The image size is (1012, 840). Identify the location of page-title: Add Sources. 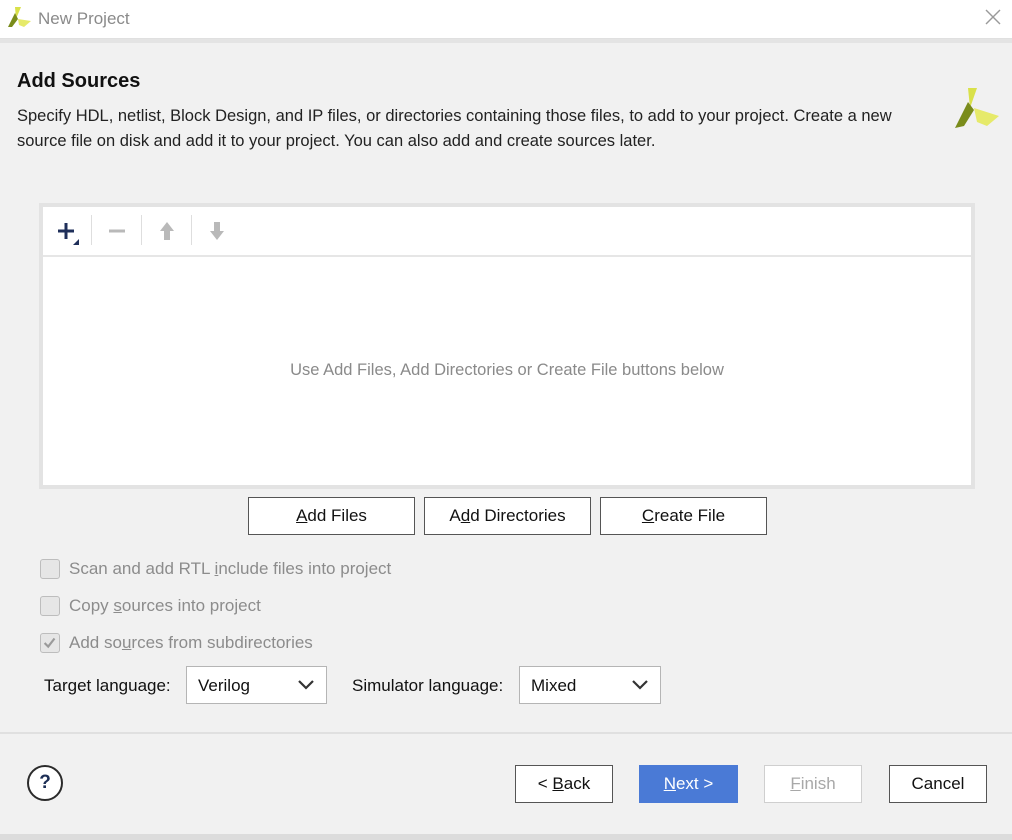
(79, 81).